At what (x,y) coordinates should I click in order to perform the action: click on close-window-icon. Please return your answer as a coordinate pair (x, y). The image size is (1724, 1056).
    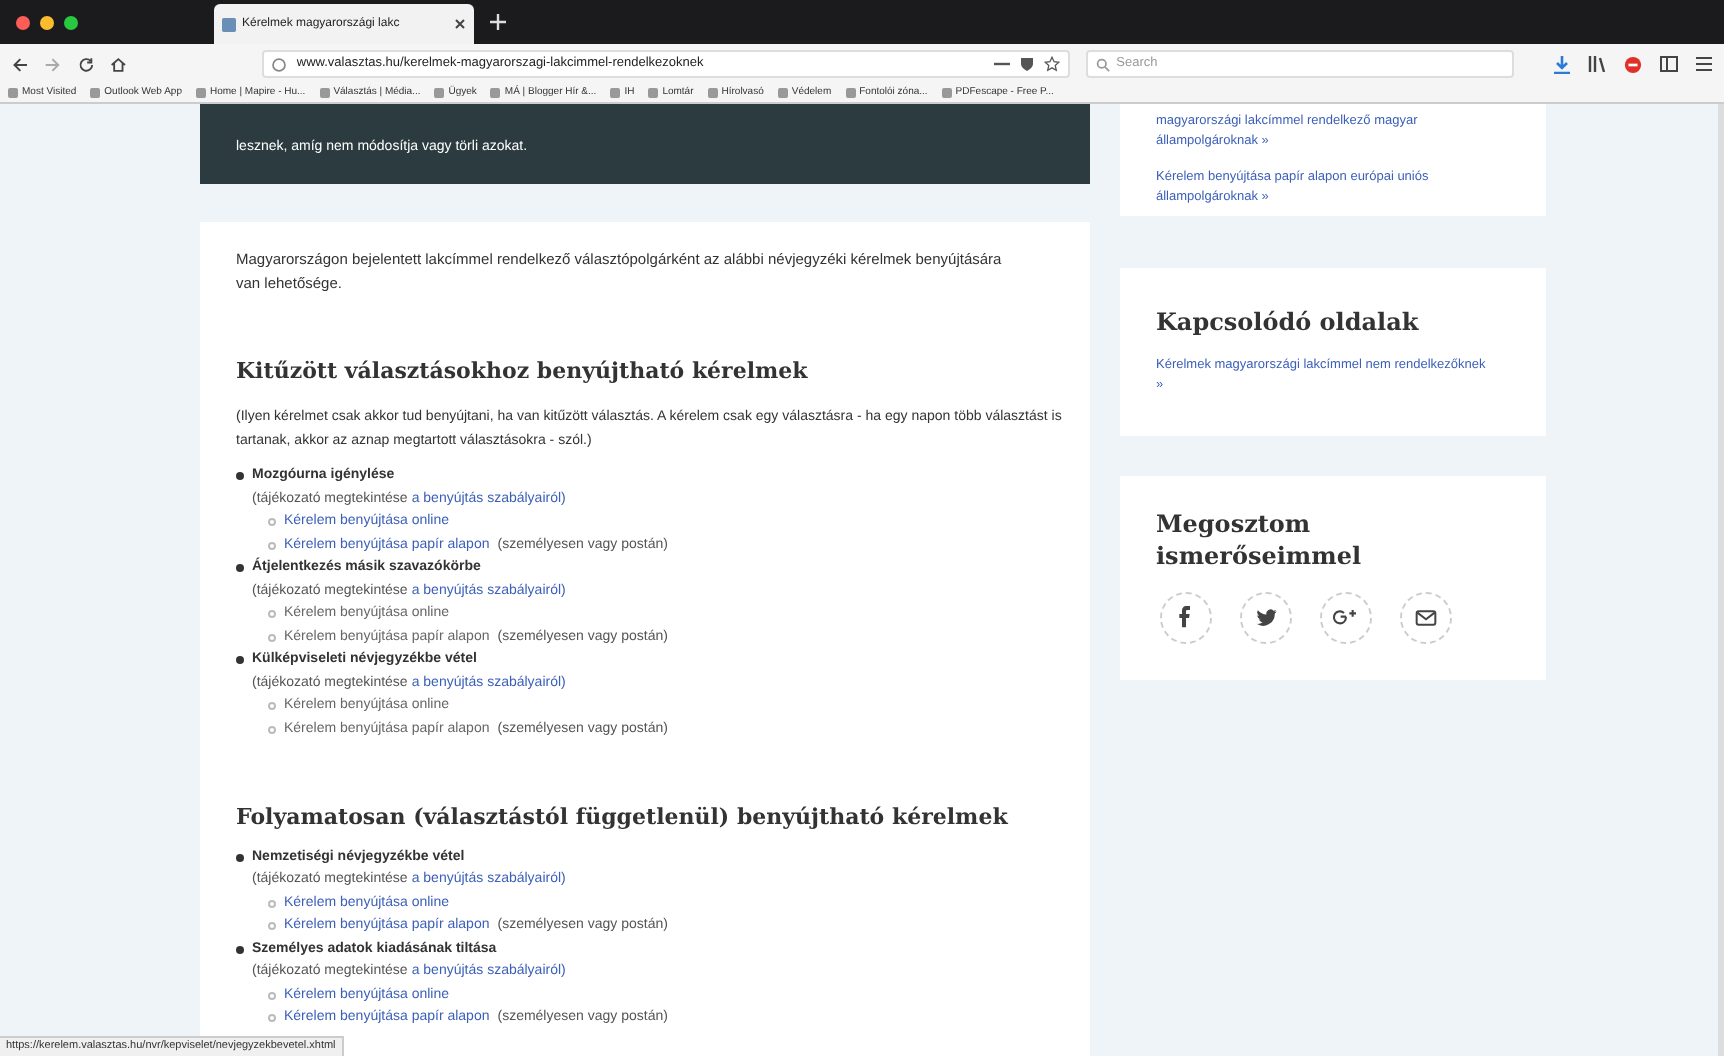
    Looking at the image, I should click on (23, 22).